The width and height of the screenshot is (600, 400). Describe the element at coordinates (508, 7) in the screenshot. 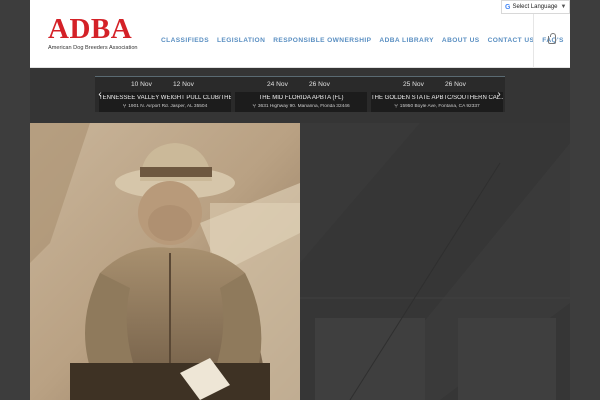

I see `google-icon: G` at that location.